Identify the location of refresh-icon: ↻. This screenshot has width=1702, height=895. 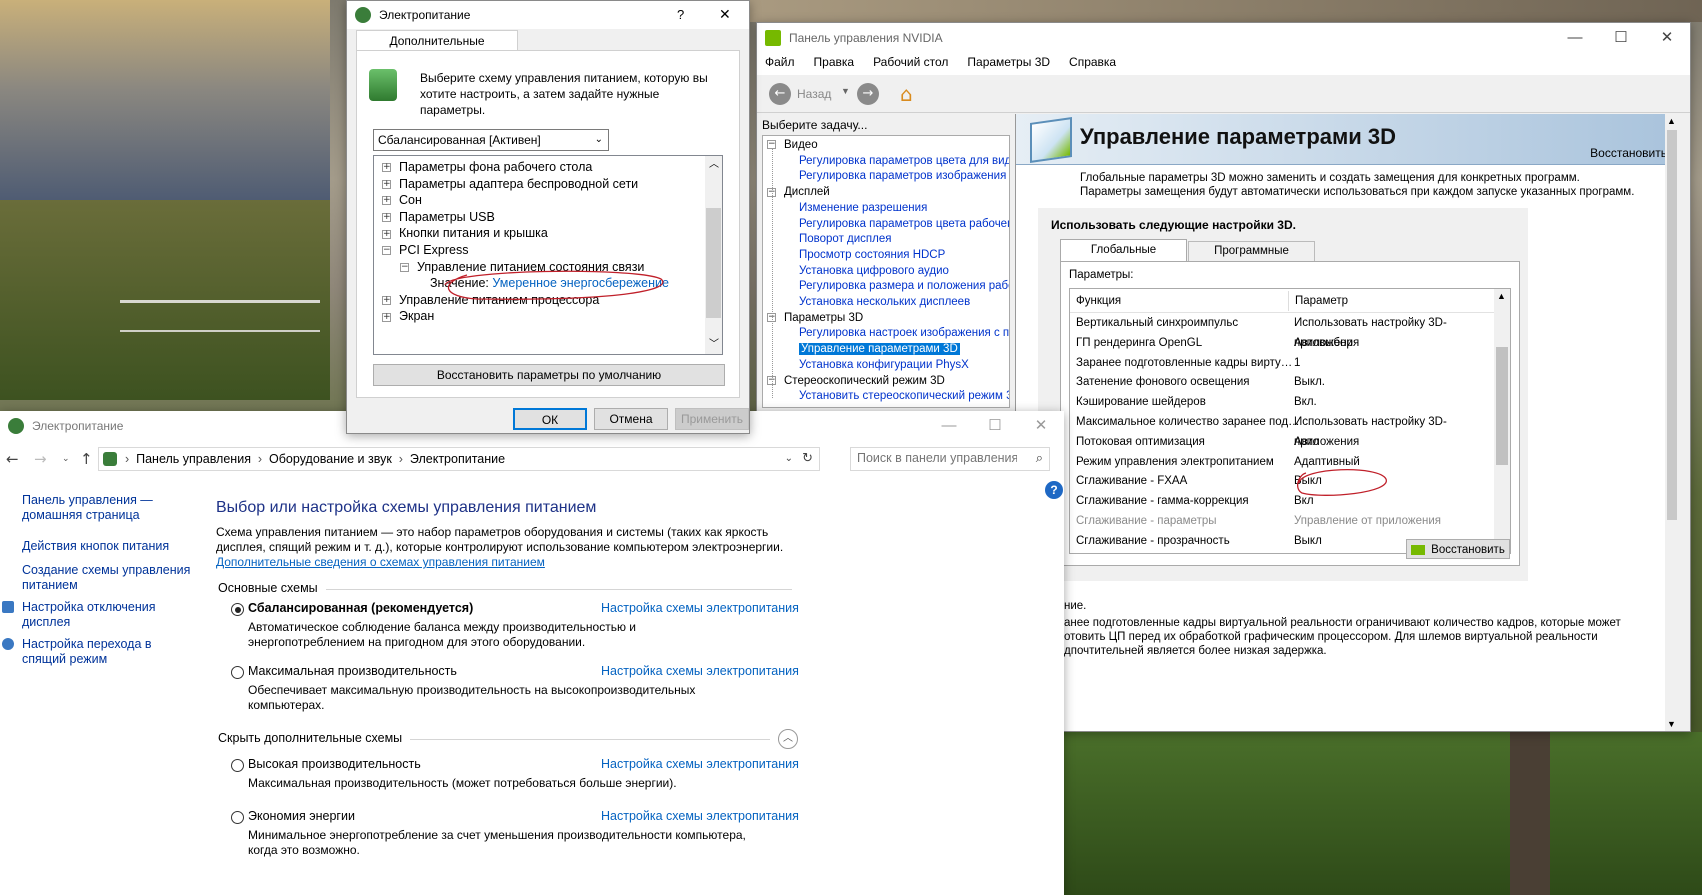
(807, 459).